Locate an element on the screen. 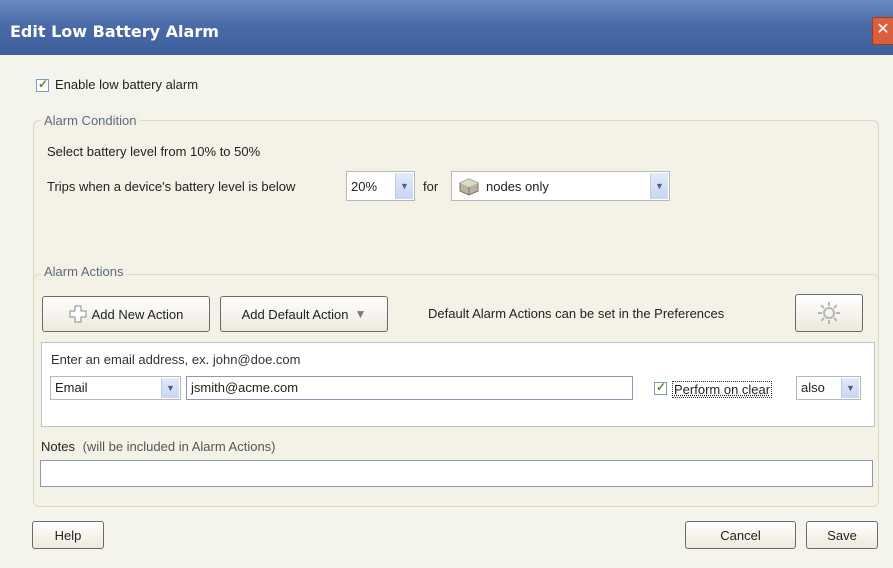 Image resolution: width=893 pixels, height=568 pixels. preferences-button is located at coordinates (829, 313).